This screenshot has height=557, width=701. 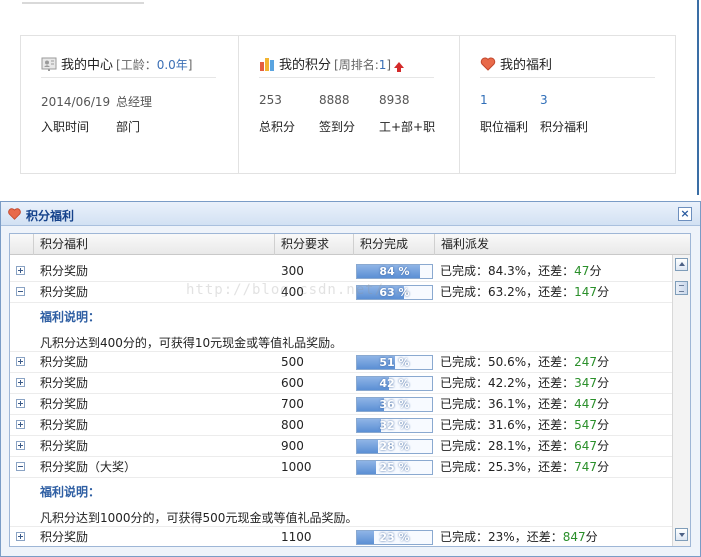 I want to click on progress-label: 23 %, so click(x=394, y=537).